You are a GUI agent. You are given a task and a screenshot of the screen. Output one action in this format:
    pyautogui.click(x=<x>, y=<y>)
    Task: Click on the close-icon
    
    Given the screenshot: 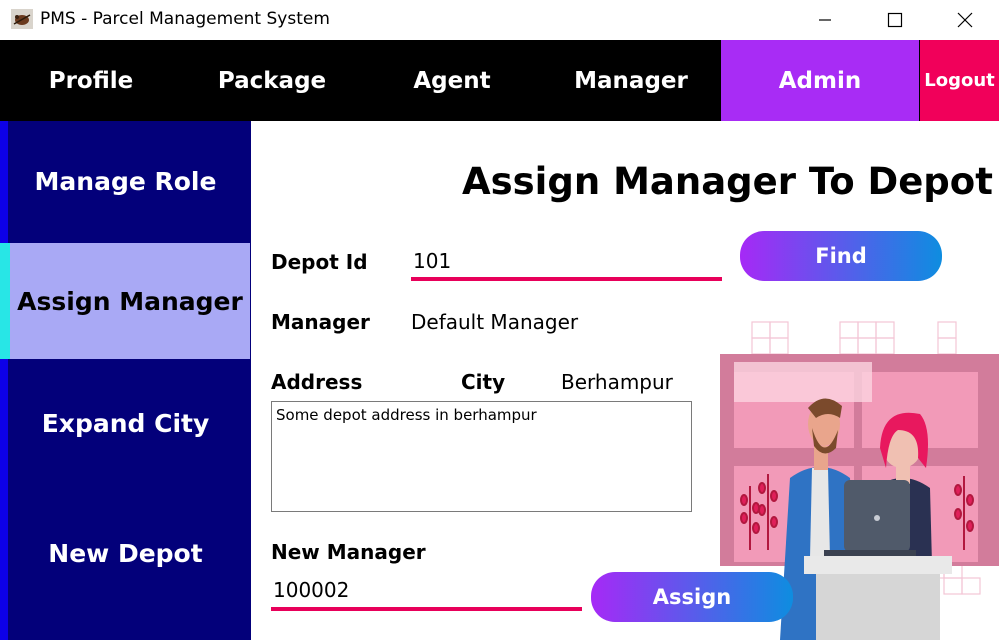 What is the action you would take?
    pyautogui.click(x=965, y=20)
    